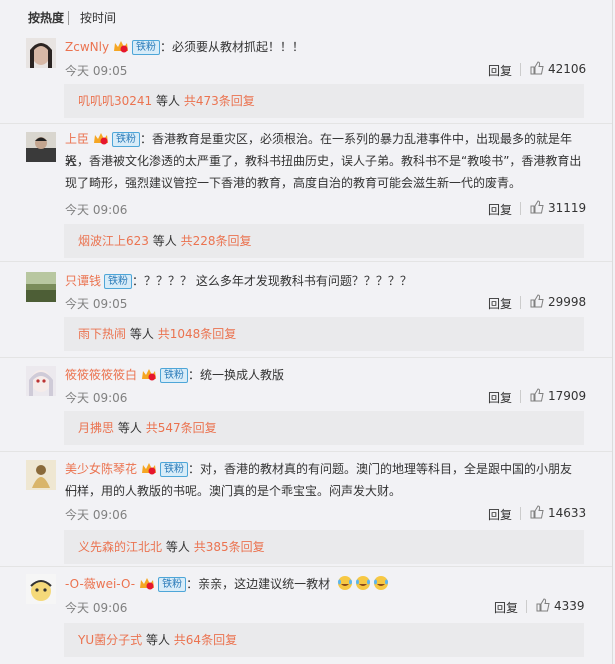 The height and width of the screenshot is (664, 615). Describe the element at coordinates (232, 47) in the screenshot. I see `comment-body: ：必须要从教材抓起！！！` at that location.